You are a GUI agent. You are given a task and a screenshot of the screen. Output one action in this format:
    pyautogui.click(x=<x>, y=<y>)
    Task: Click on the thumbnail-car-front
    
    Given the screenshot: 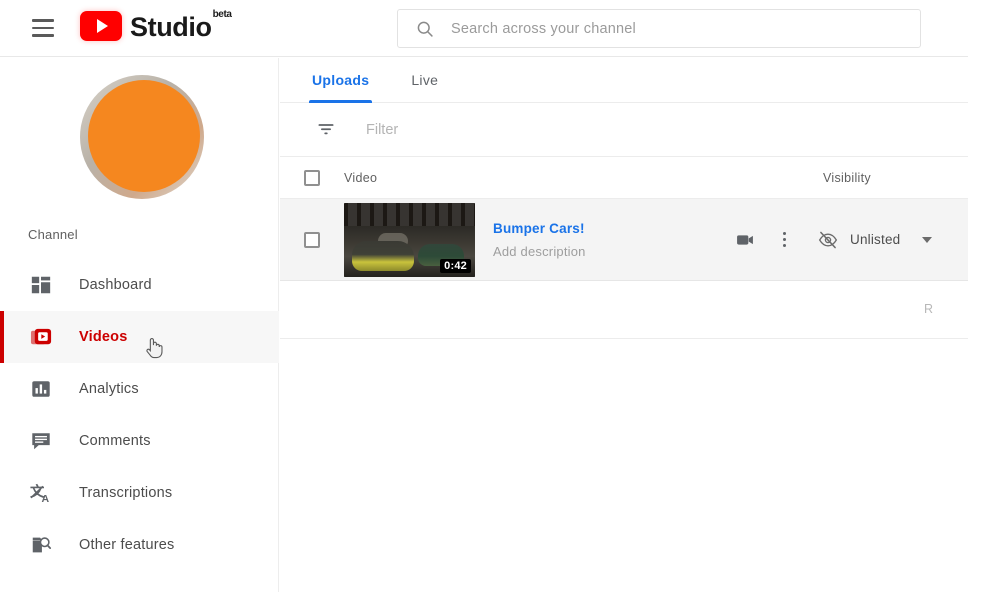 What is the action you would take?
    pyautogui.click(x=383, y=255)
    